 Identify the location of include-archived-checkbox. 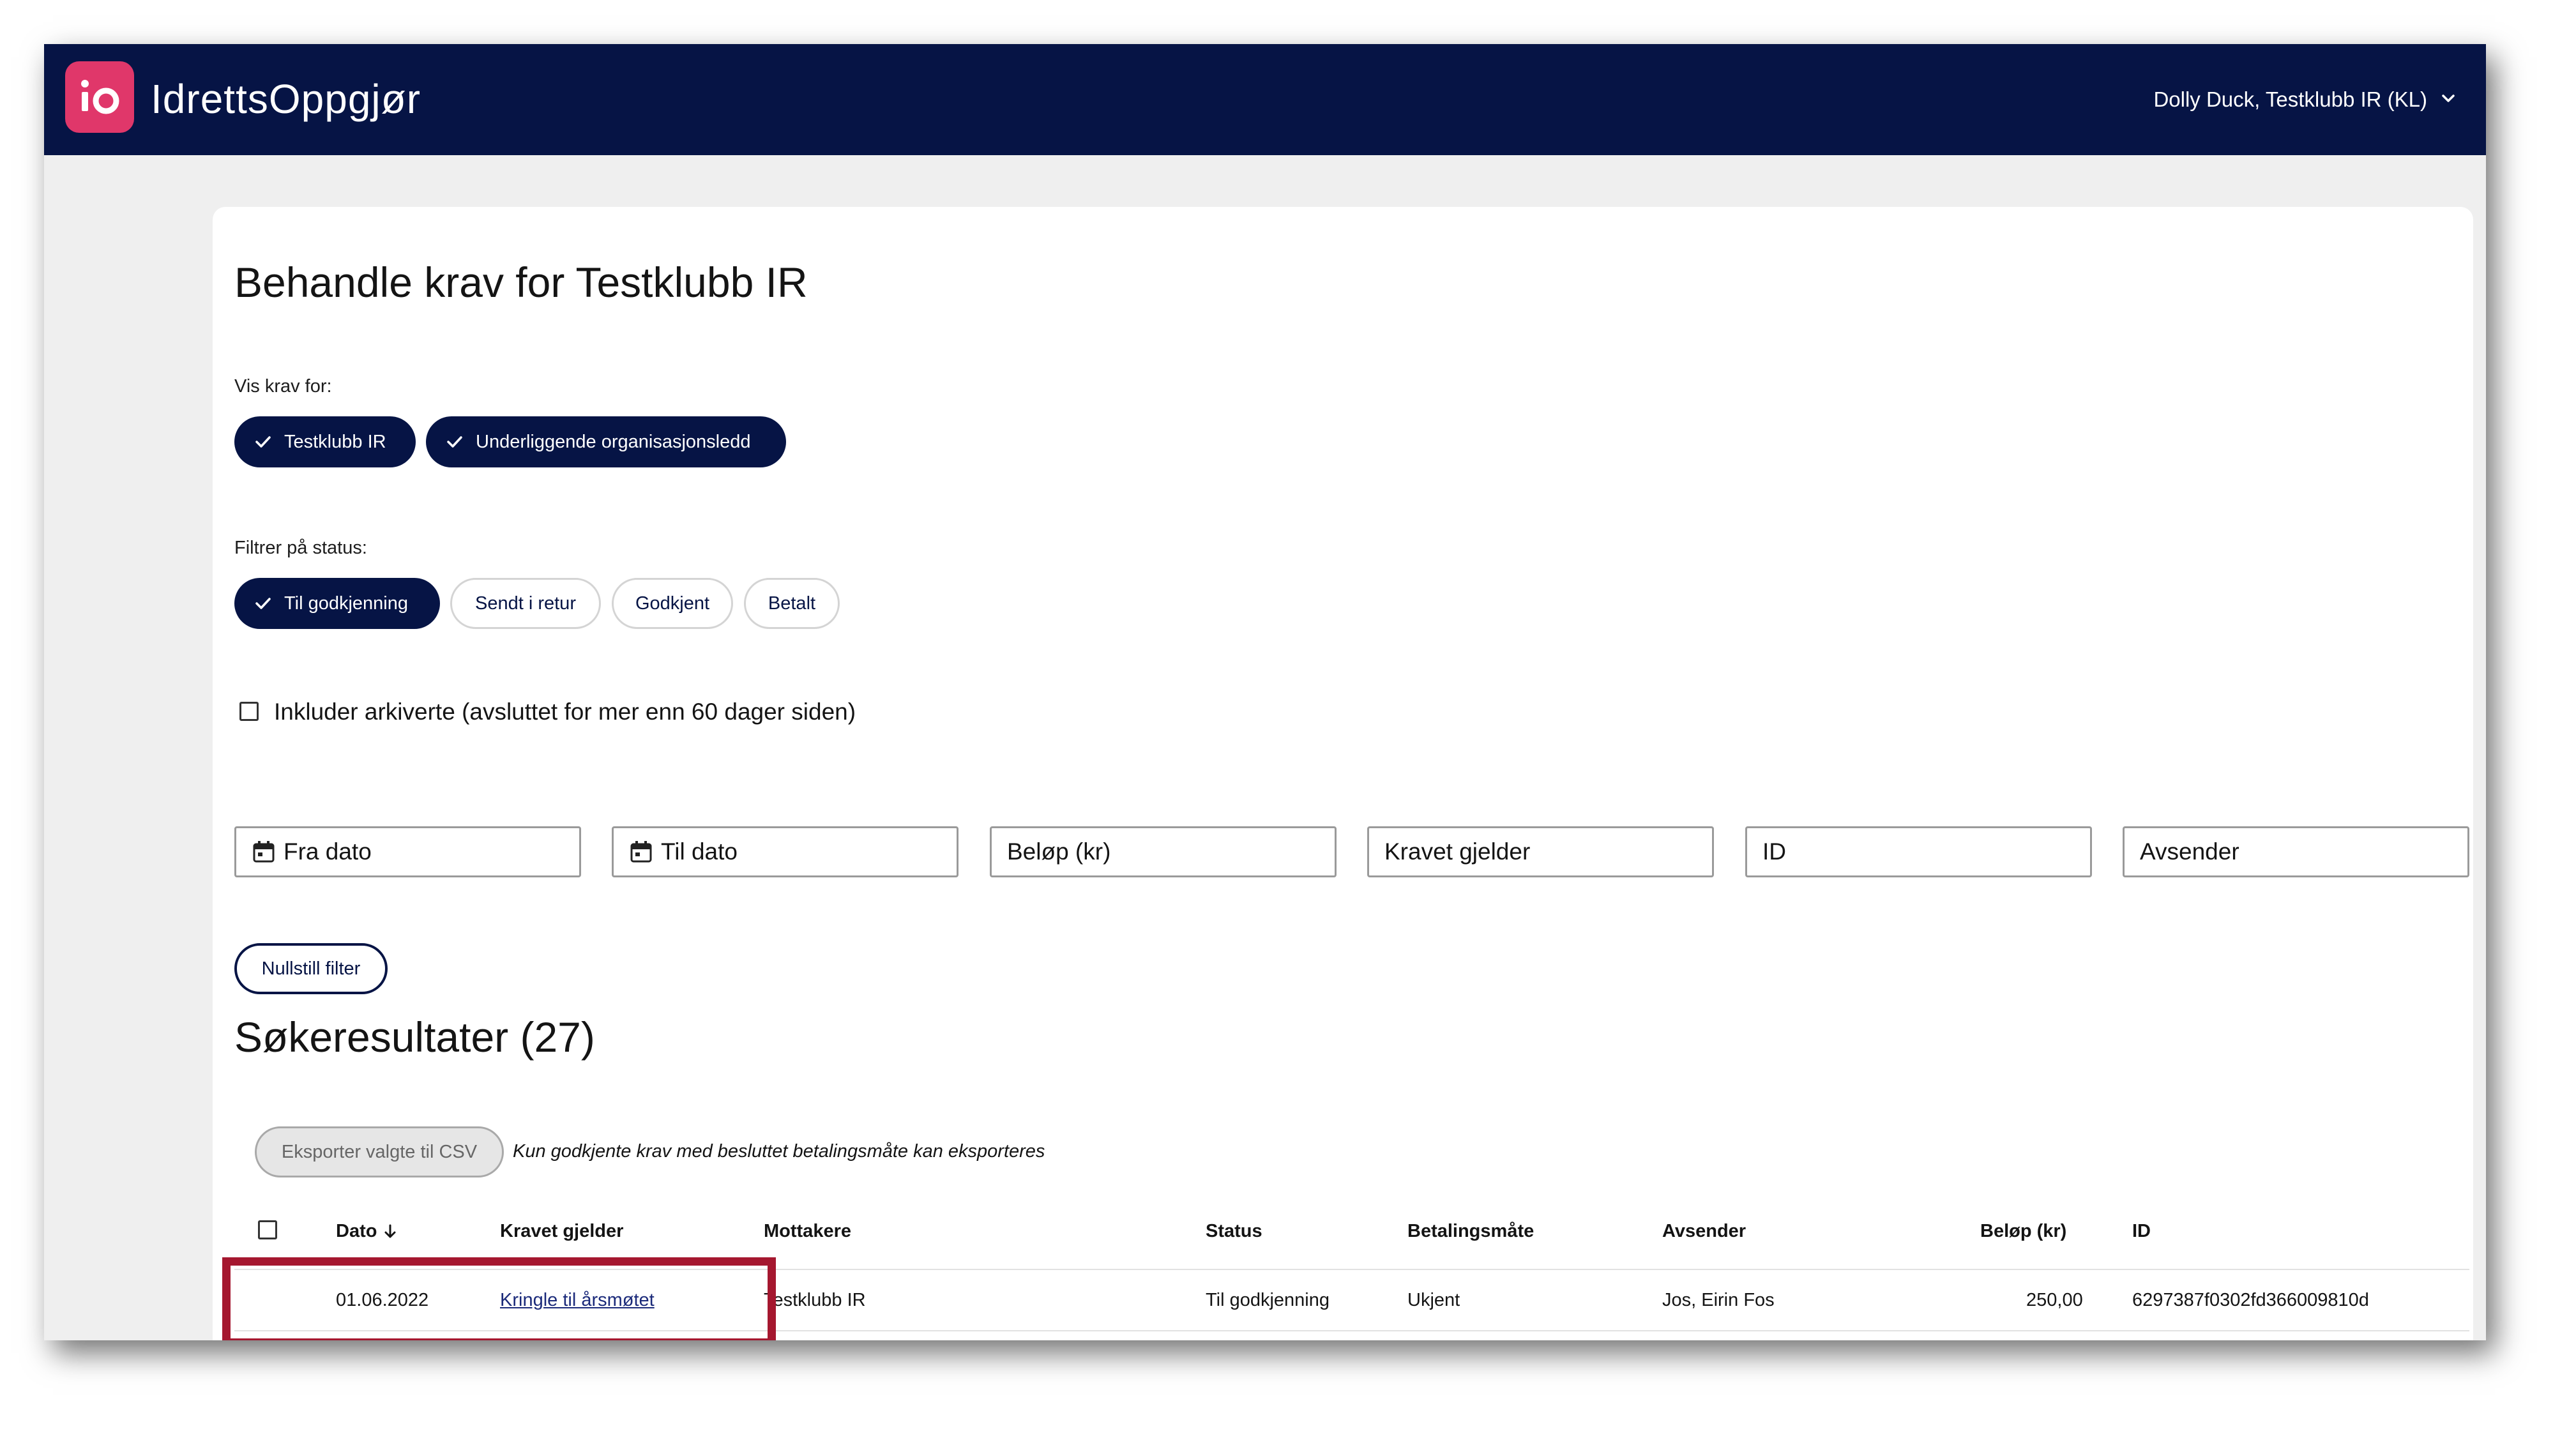
(249, 711).